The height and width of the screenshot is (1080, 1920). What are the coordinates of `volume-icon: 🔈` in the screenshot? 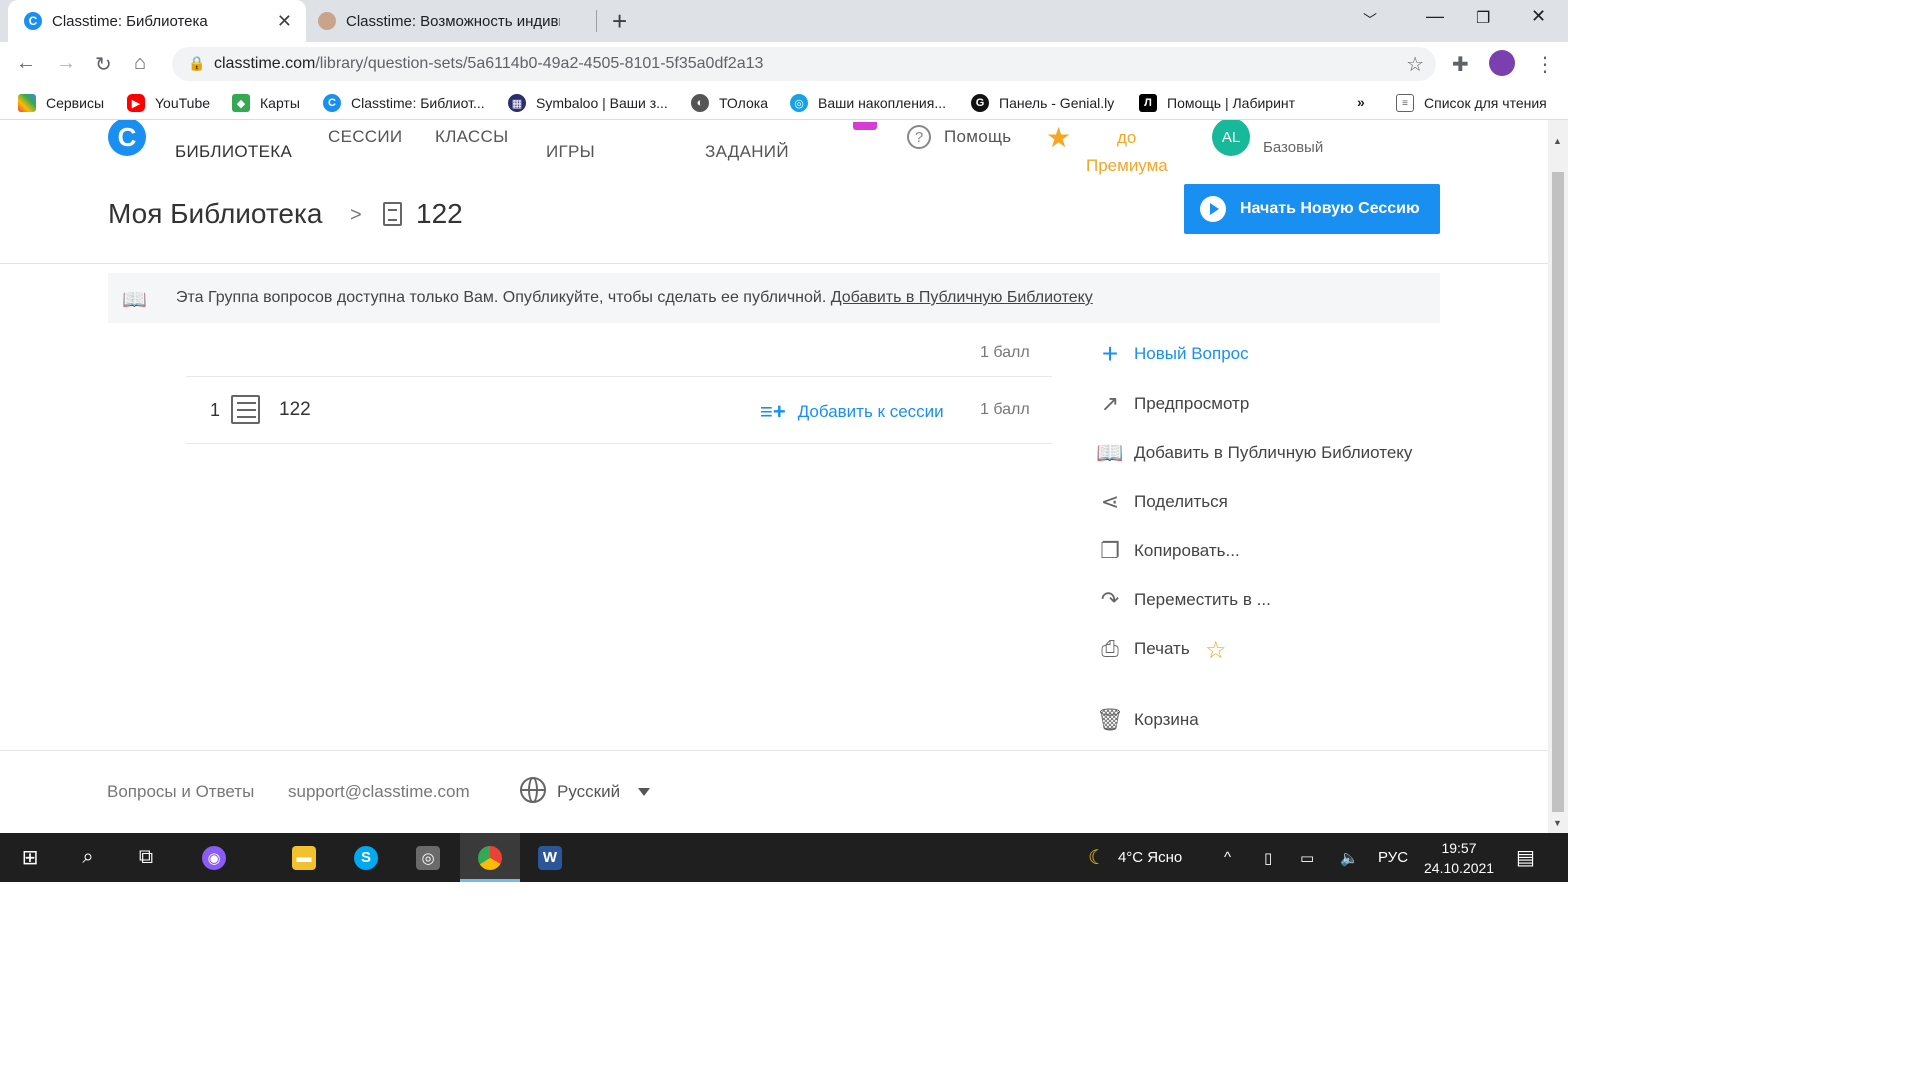 It's located at (1349, 857).